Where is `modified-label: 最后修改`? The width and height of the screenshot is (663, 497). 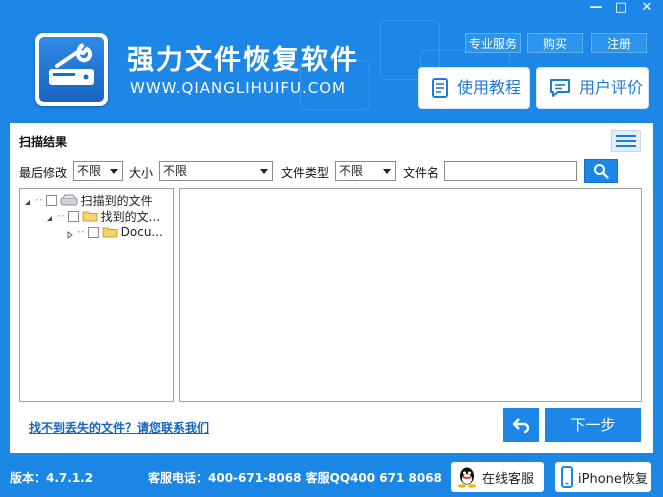
modified-label: 最后修改 is located at coordinates (43, 173).